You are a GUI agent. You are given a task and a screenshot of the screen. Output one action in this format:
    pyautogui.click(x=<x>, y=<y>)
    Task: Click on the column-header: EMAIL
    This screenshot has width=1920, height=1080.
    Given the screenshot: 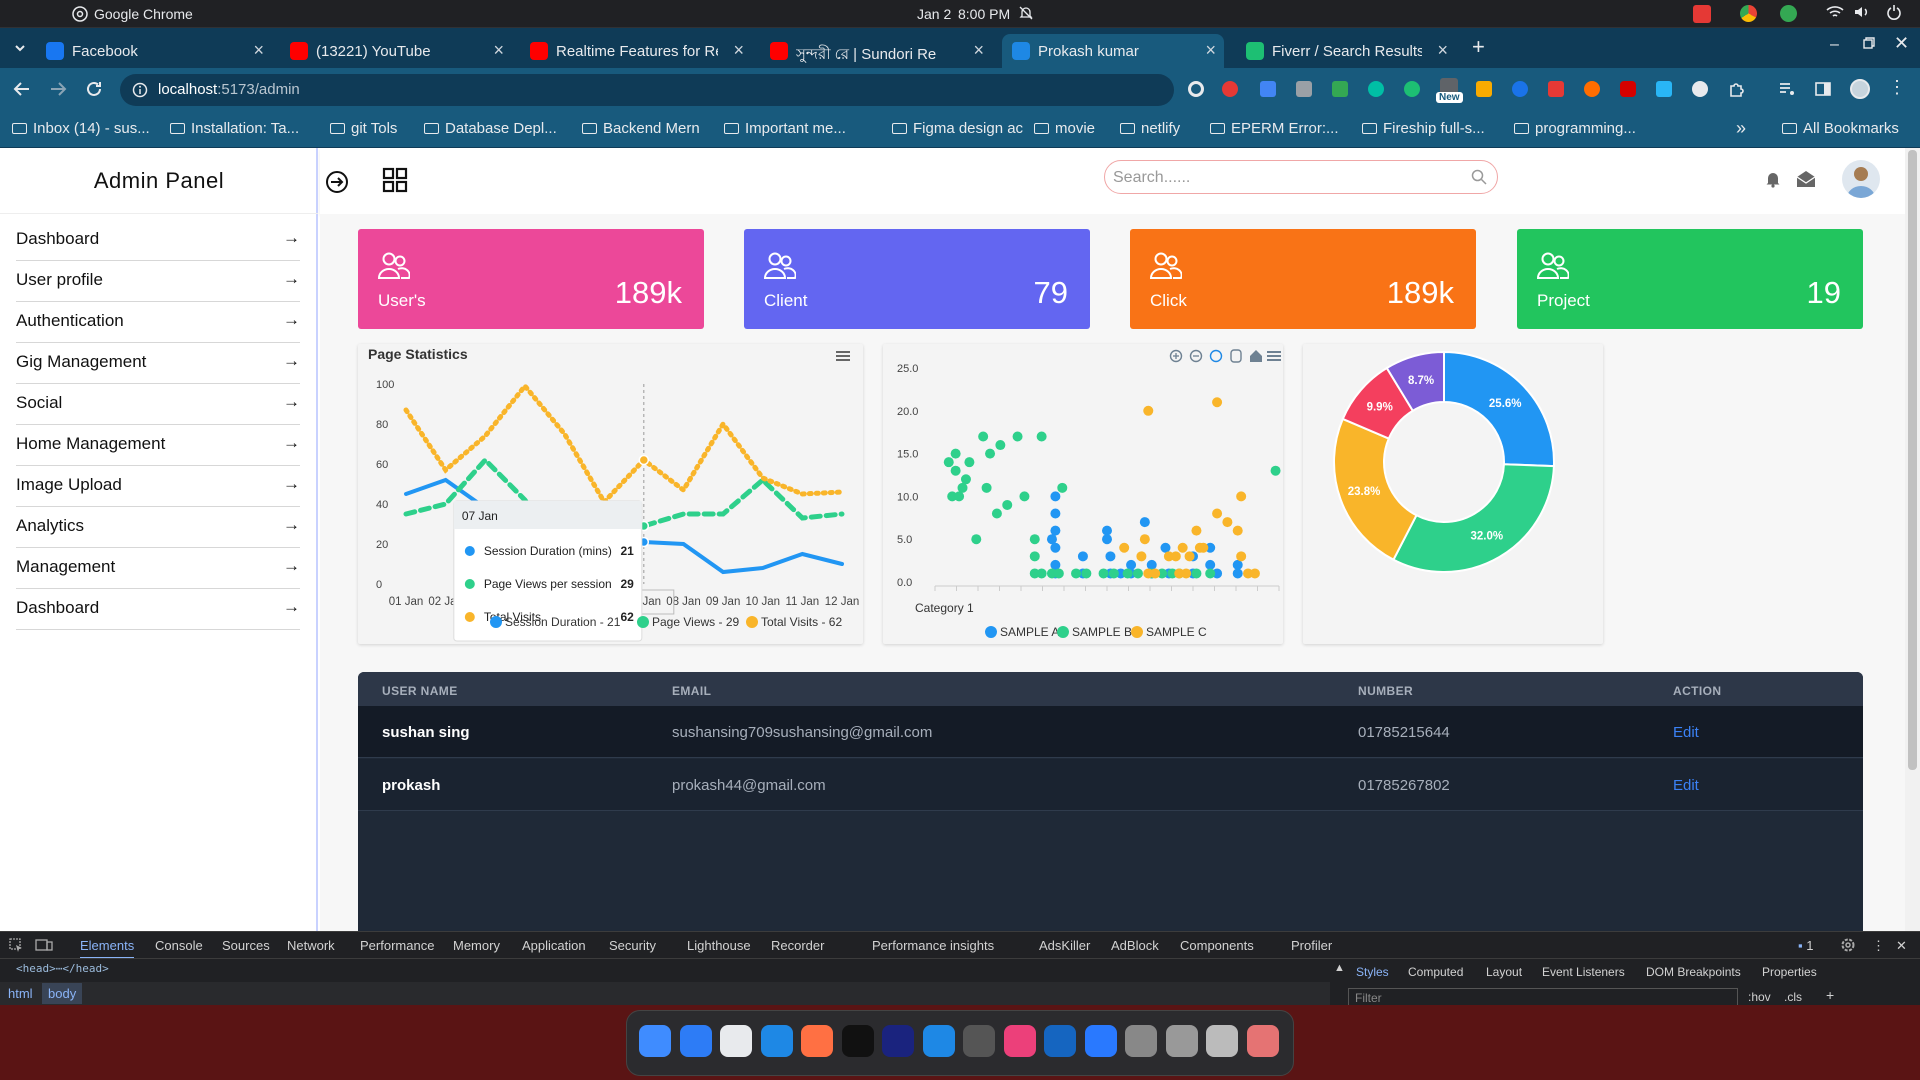 What is the action you would take?
    pyautogui.click(x=691, y=691)
    